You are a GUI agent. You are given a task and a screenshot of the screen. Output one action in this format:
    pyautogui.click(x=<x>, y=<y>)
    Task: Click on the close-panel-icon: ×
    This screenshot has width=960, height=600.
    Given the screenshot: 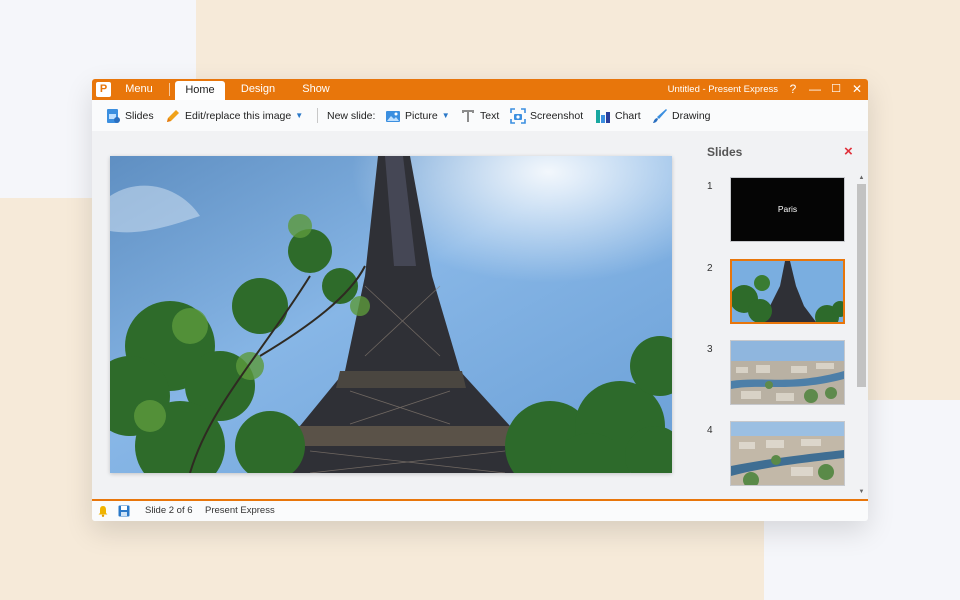 What is the action you would take?
    pyautogui.click(x=848, y=151)
    